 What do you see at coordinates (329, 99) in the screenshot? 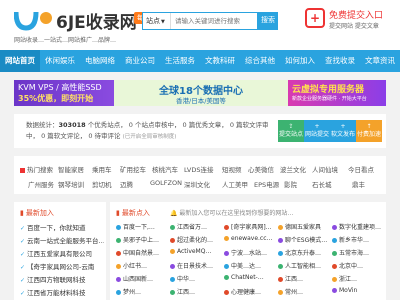
I see `banner-right-line2: 新款企业服务器硬件 · 开始大平台` at bounding box center [329, 99].